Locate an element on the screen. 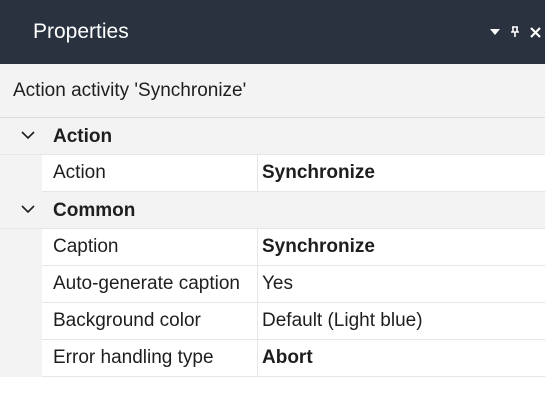 Image resolution: width=545 pixels, height=399 pixels. selected-object-text: Action activity 'Synchronize' is located at coordinates (130, 90).